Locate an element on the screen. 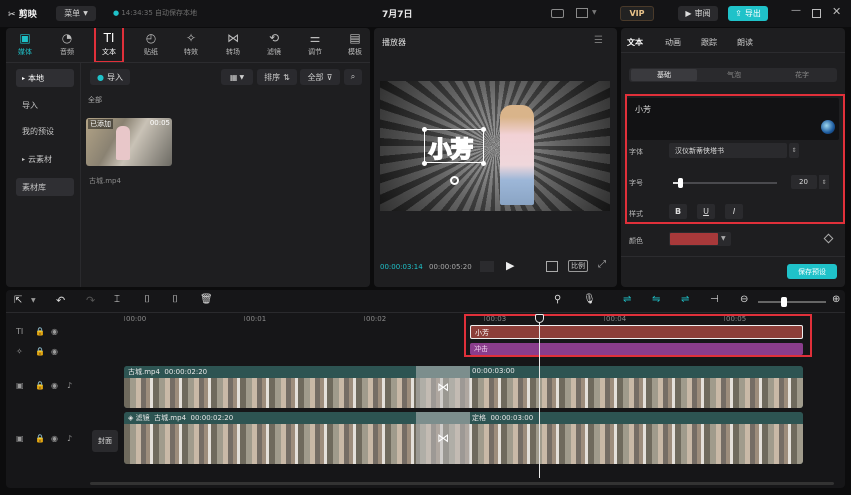  prop-tab-read-aloud: 朗读 is located at coordinates (745, 42).